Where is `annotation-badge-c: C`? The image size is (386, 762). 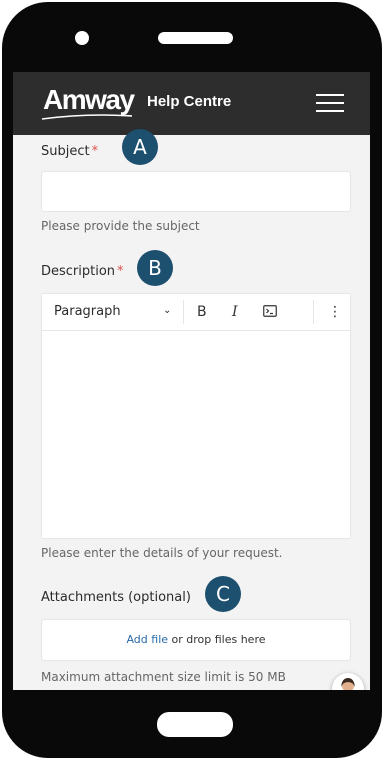 annotation-badge-c: C is located at coordinates (223, 594).